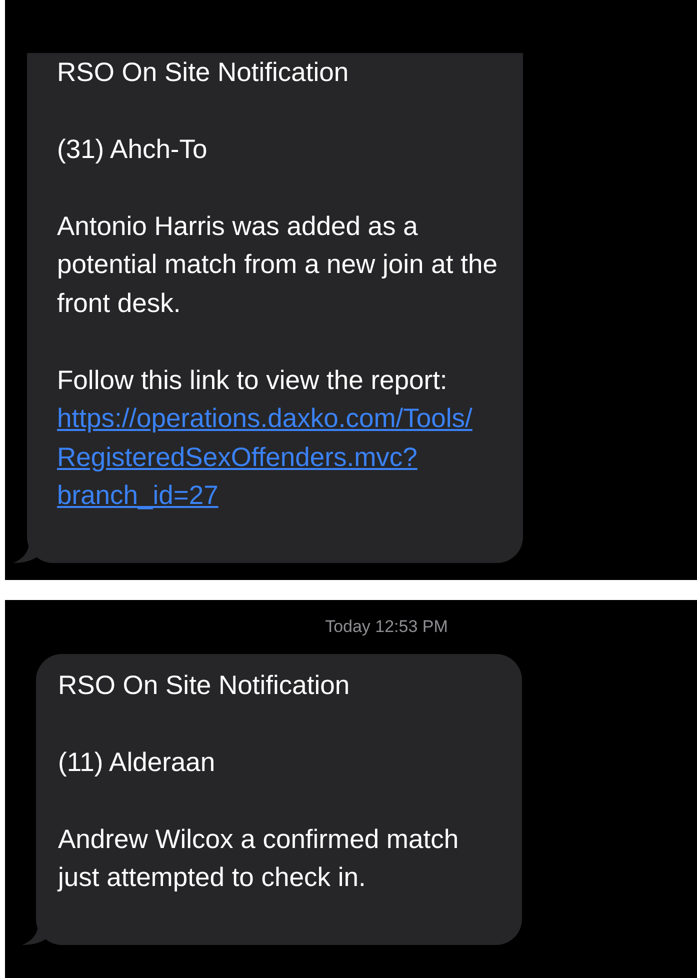  What do you see at coordinates (278, 456) in the screenshot?
I see `link: https://operations.daxko.com/Tools/RegisteredSexOffenders.mvc?branch_id=27` at bounding box center [278, 456].